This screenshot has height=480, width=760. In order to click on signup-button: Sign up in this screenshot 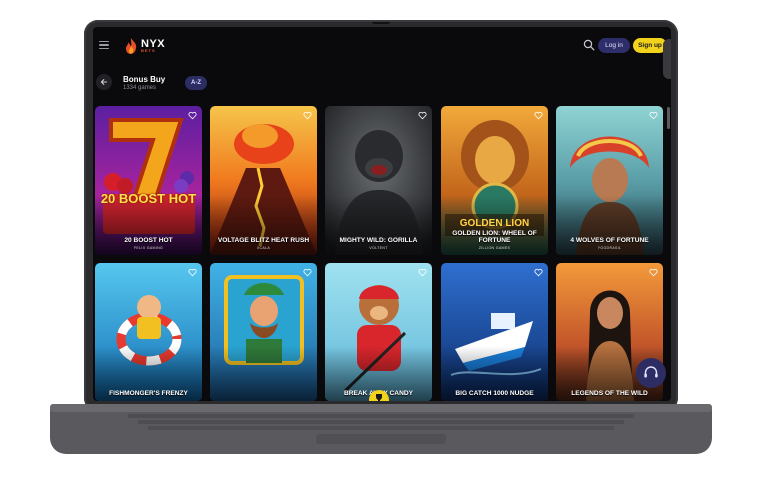, I will do `click(650, 45)`.